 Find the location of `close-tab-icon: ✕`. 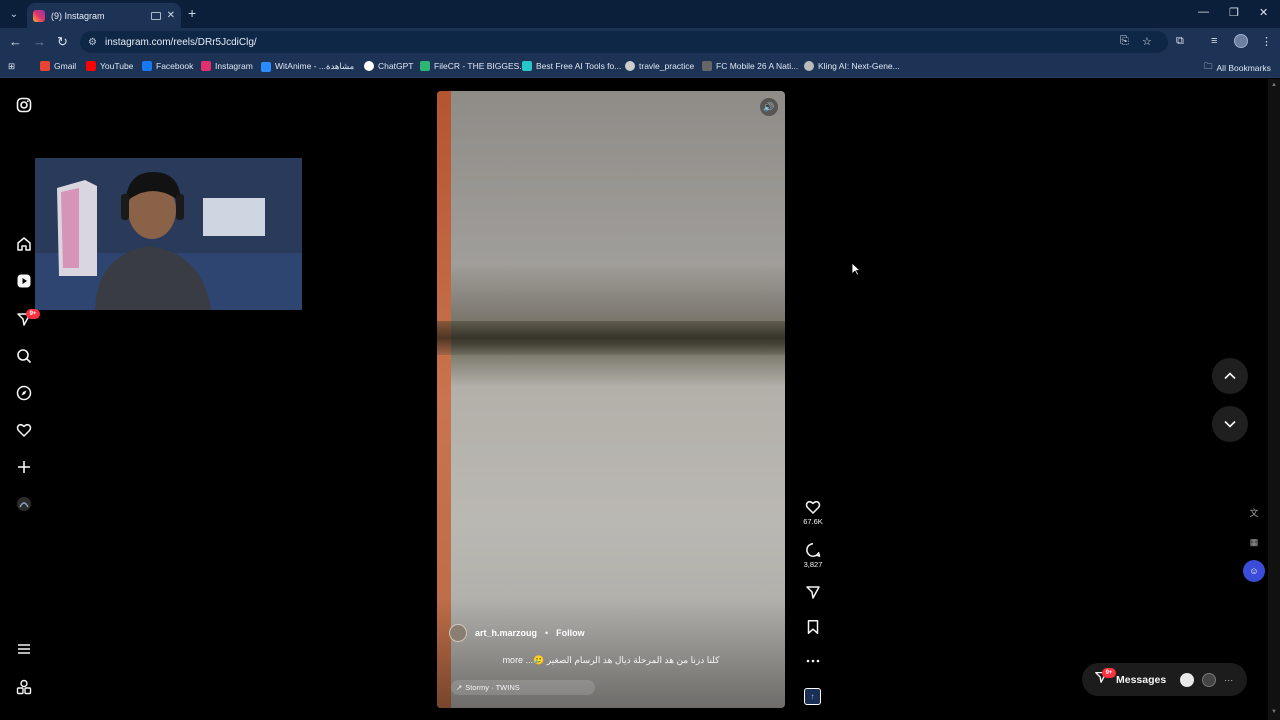

close-tab-icon: ✕ is located at coordinates (171, 15).